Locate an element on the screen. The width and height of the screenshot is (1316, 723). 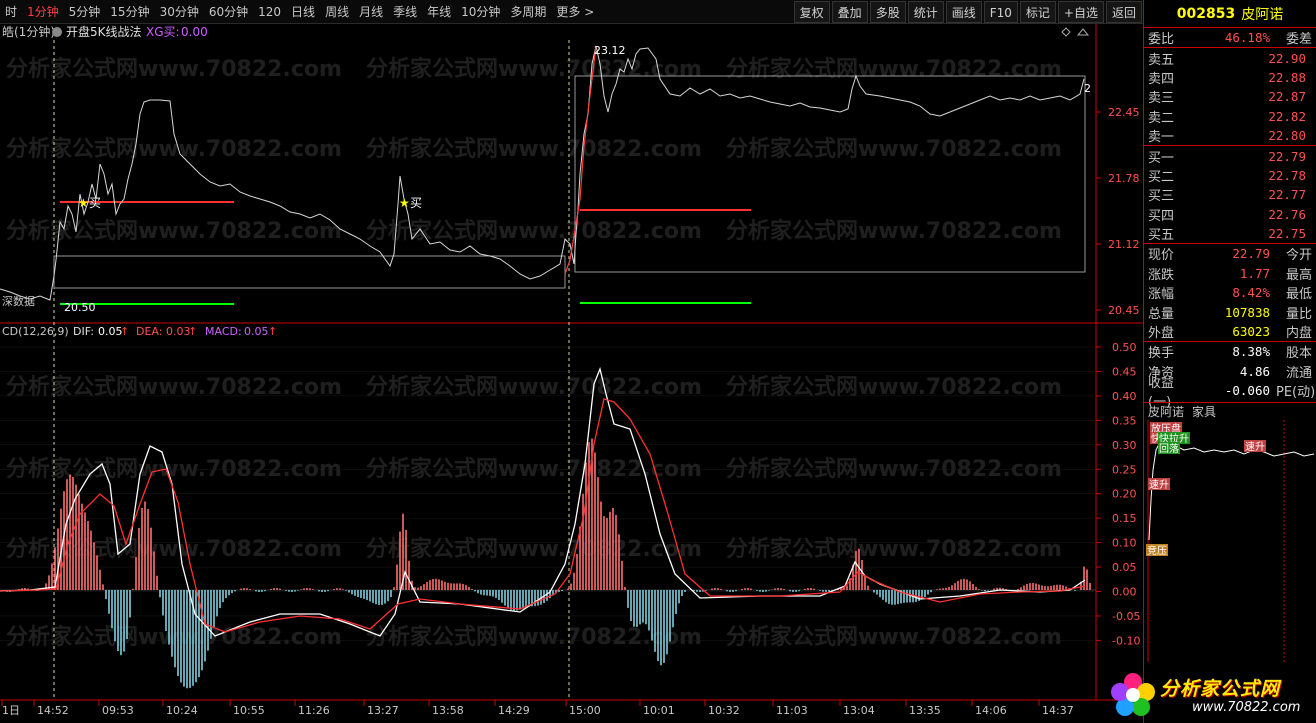
period-tab: 时 is located at coordinates (11, 12).